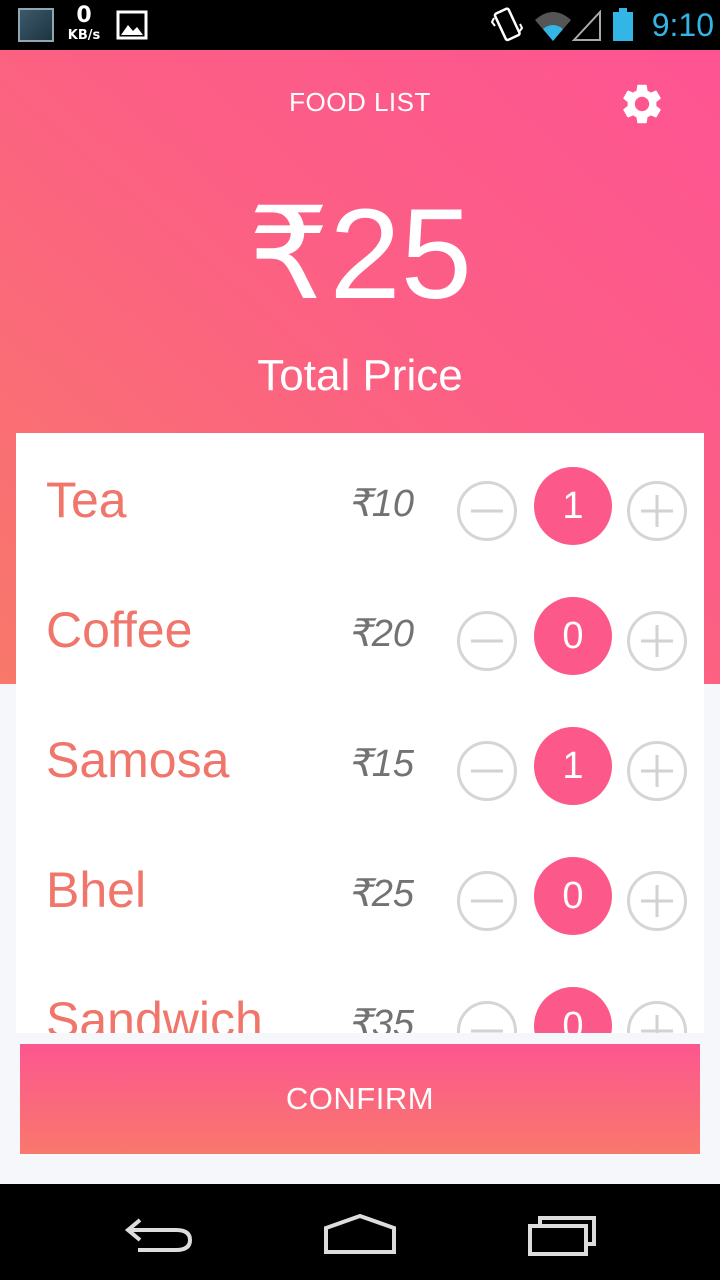 This screenshot has height=1280, width=720. What do you see at coordinates (380, 764) in the screenshot?
I see `item-price: ₹15` at bounding box center [380, 764].